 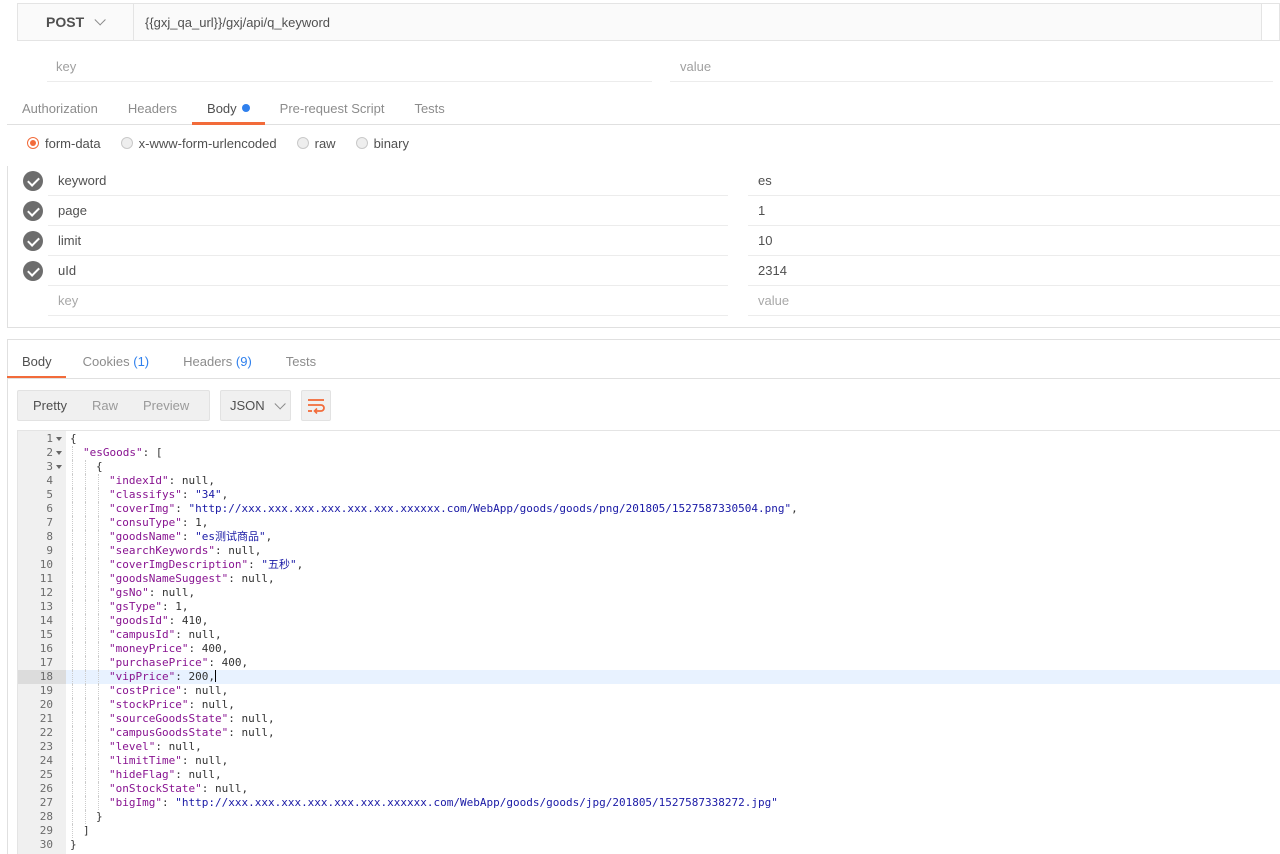 I want to click on tab-response-headers: Headers (9), so click(x=217, y=361).